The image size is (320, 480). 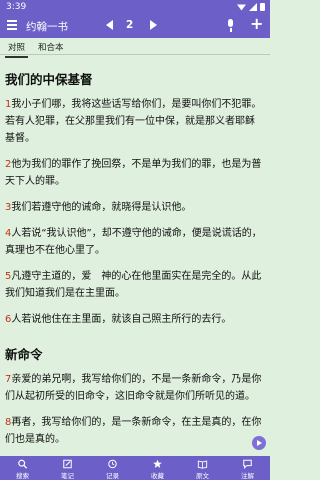 I want to click on microphone-icon, so click(x=230, y=26).